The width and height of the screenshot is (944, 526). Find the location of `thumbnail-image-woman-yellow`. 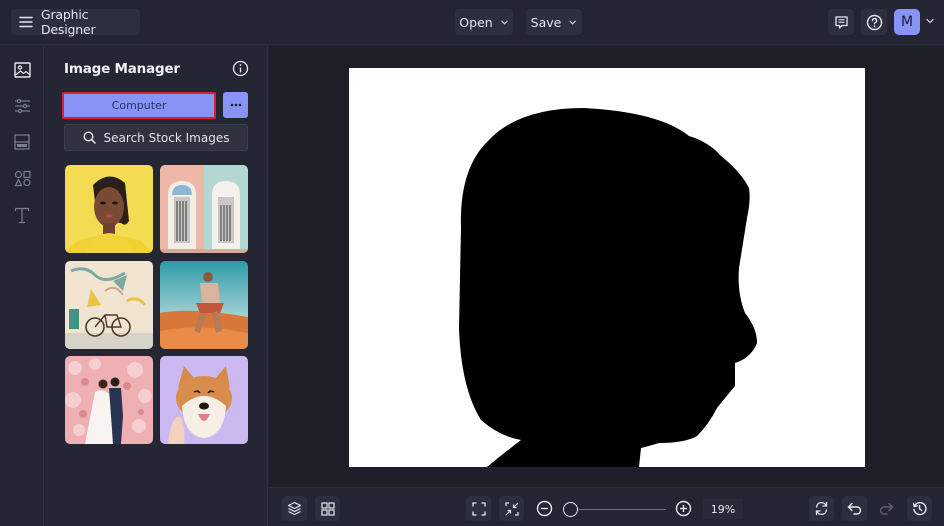

thumbnail-image-woman-yellow is located at coordinates (109, 209).